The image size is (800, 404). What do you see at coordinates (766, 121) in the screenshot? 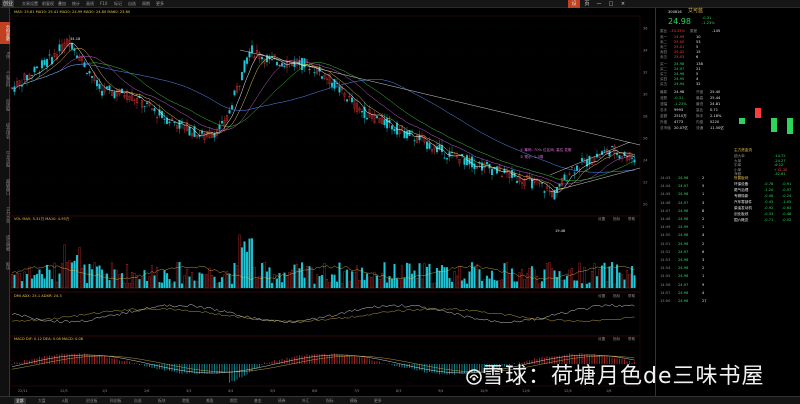
I see `fund-flow-bars` at bounding box center [766, 121].